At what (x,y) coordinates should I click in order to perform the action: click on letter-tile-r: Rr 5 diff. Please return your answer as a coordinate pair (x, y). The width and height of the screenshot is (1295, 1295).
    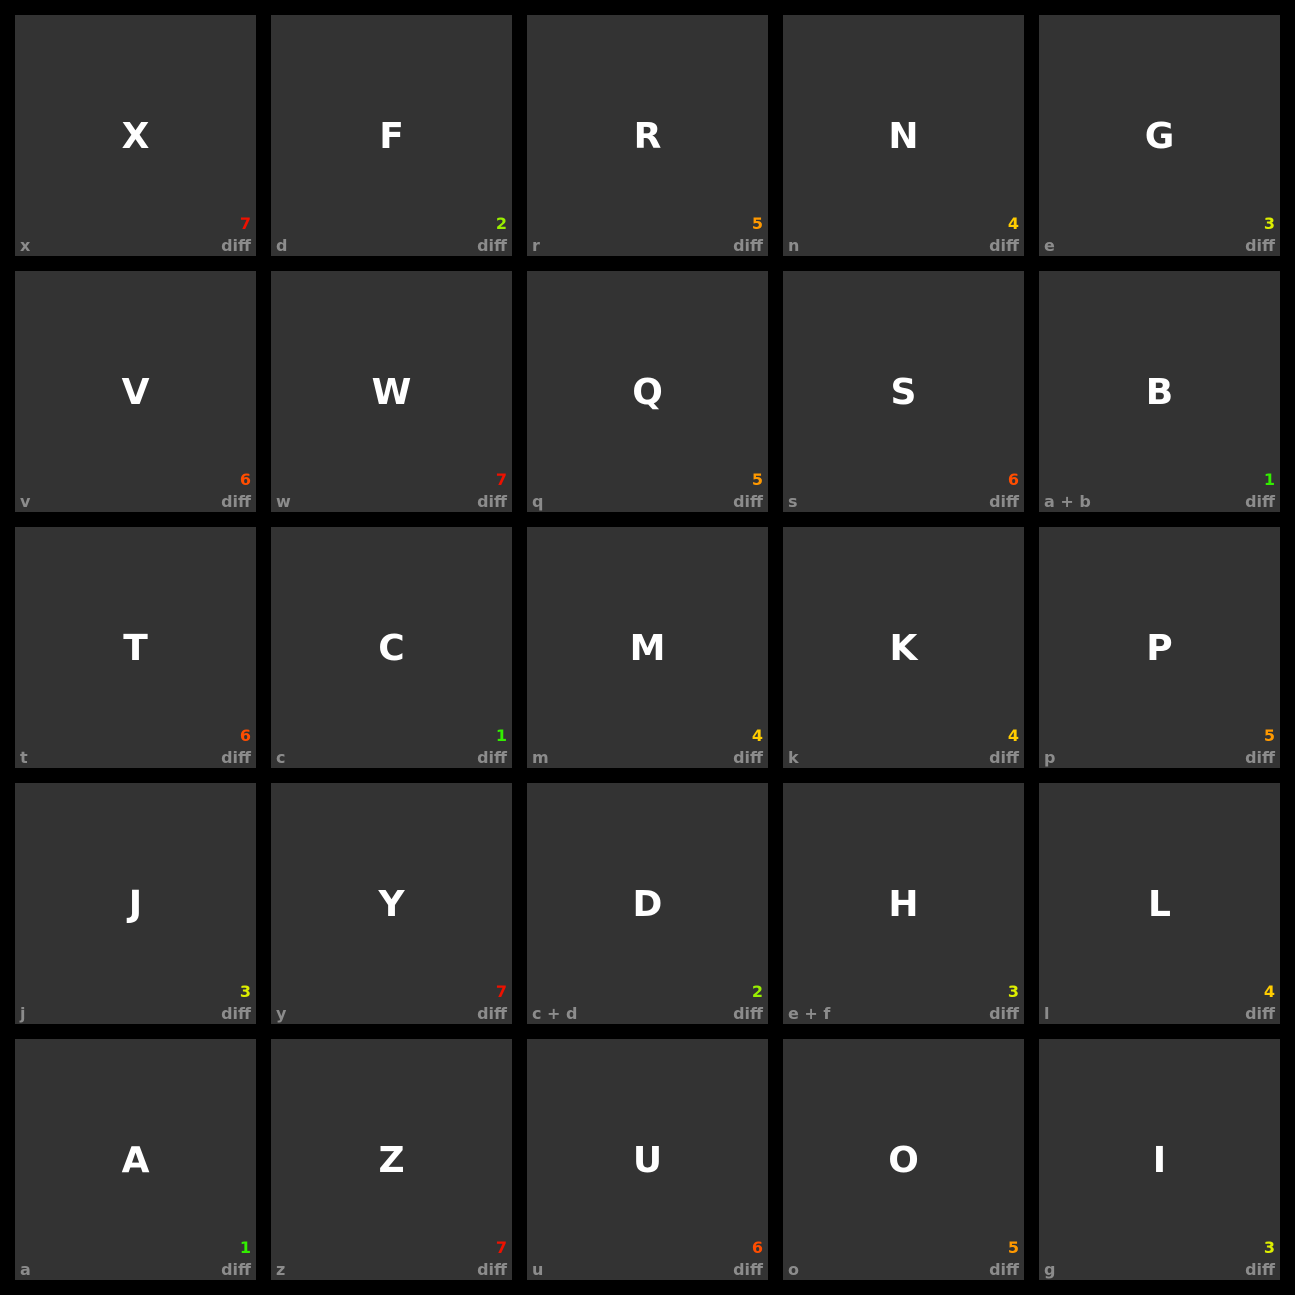
    Looking at the image, I should click on (647, 135).